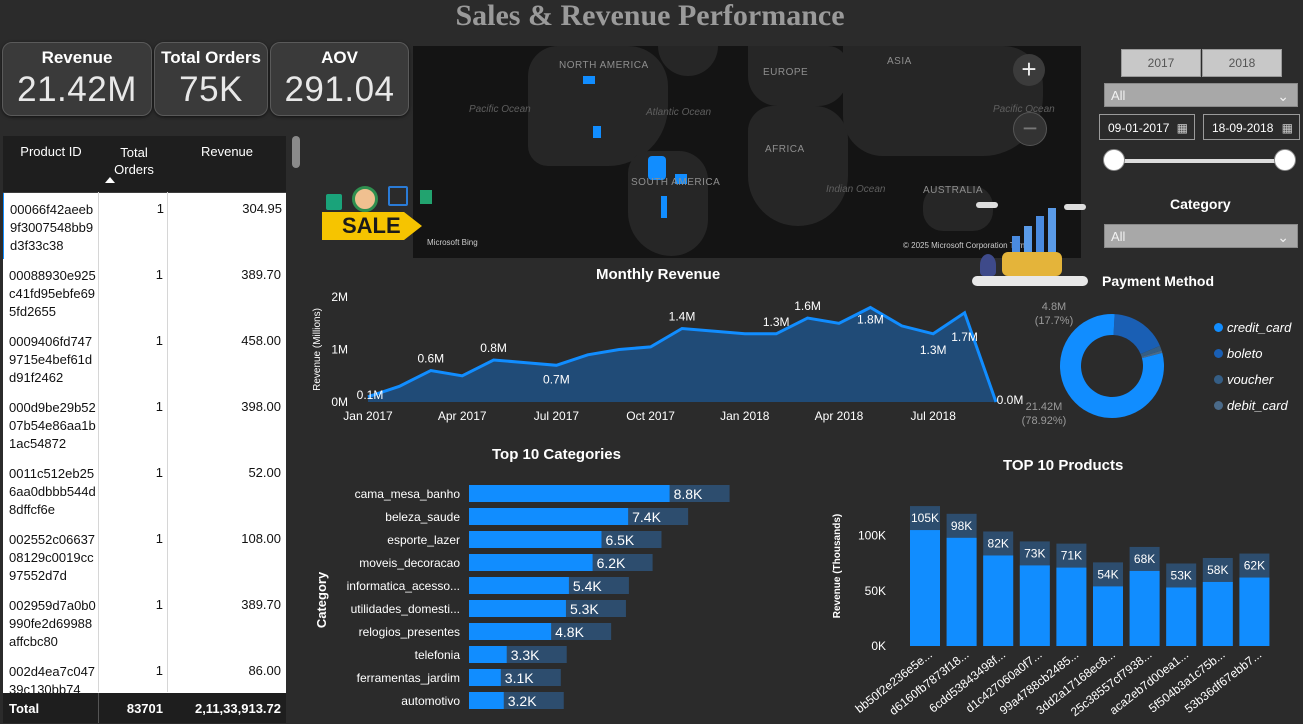 This screenshot has width=1303, height=724. Describe the element at coordinates (144, 292) in the screenshot. I see `table-row: 00088930e925c41fd95ebfe695fd2655 1 389.70` at that location.